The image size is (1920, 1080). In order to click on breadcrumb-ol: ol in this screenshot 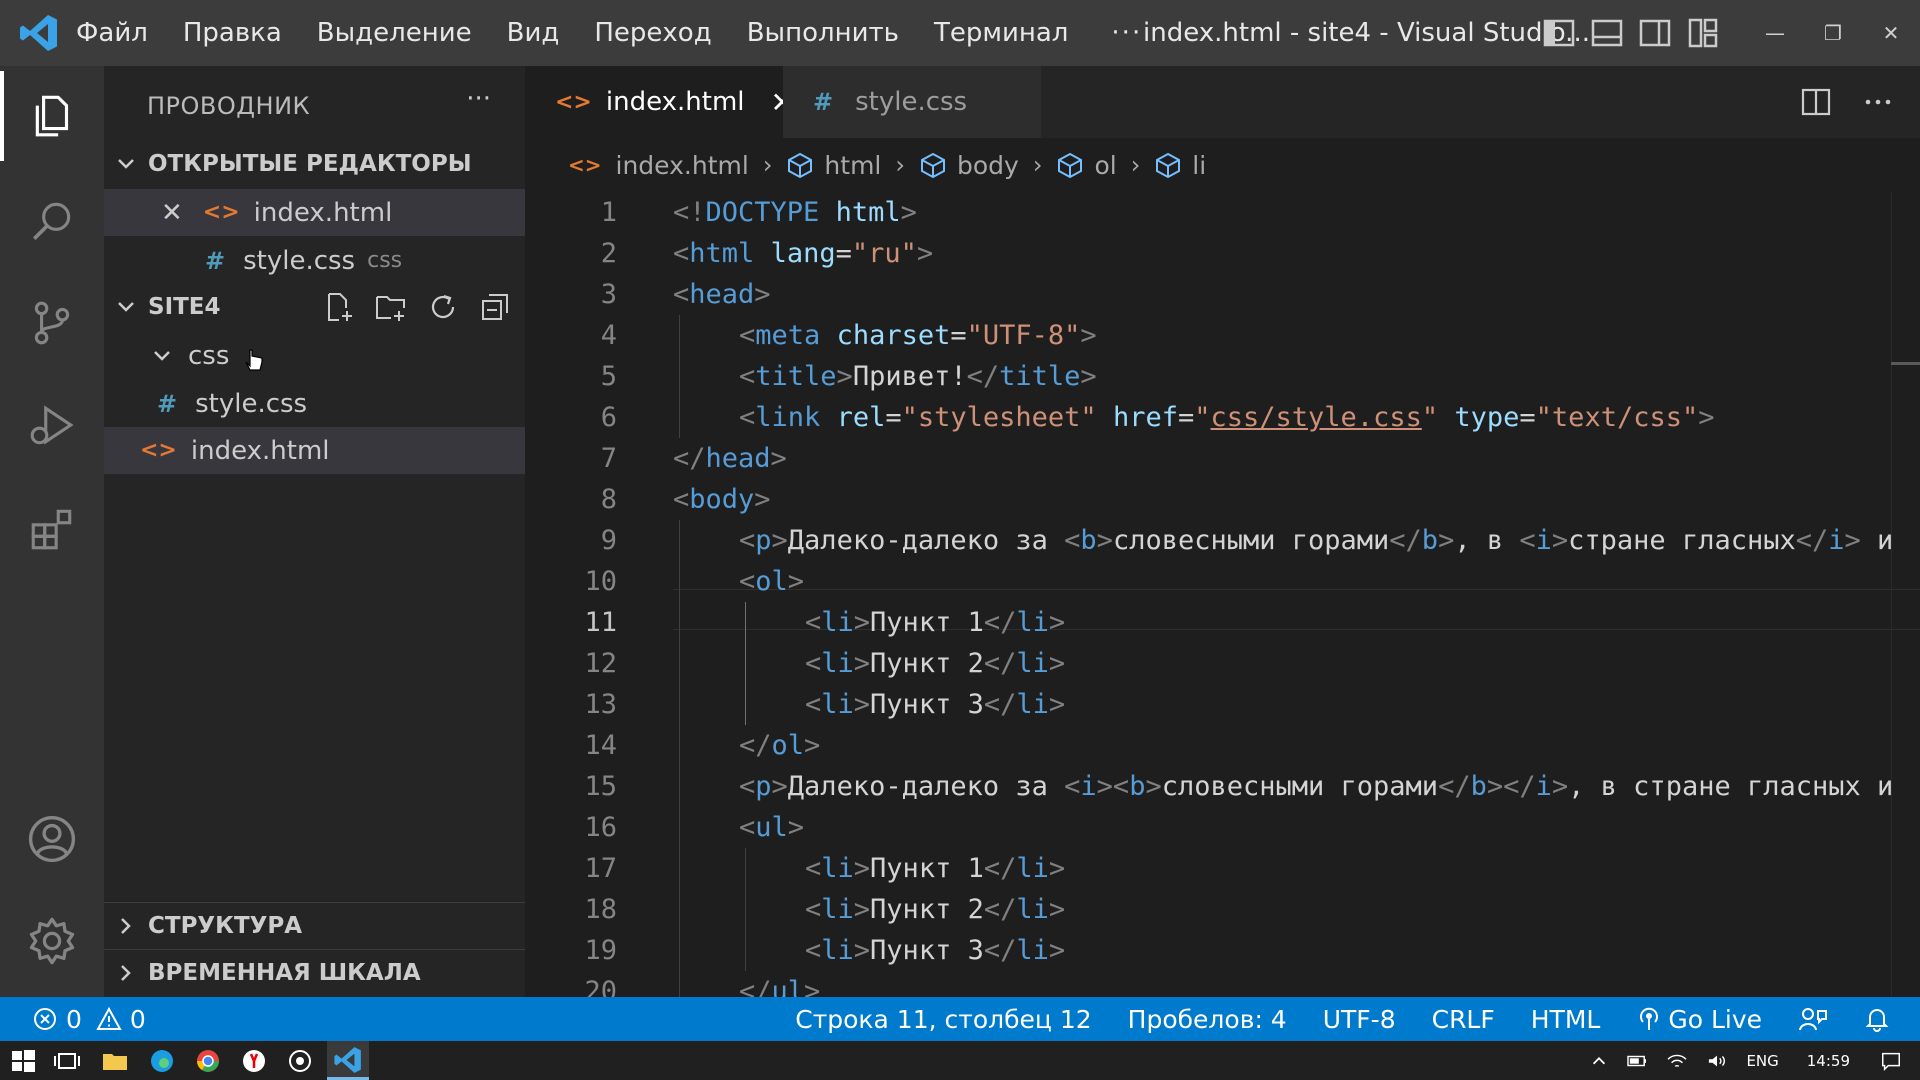, I will do `click(1086, 165)`.